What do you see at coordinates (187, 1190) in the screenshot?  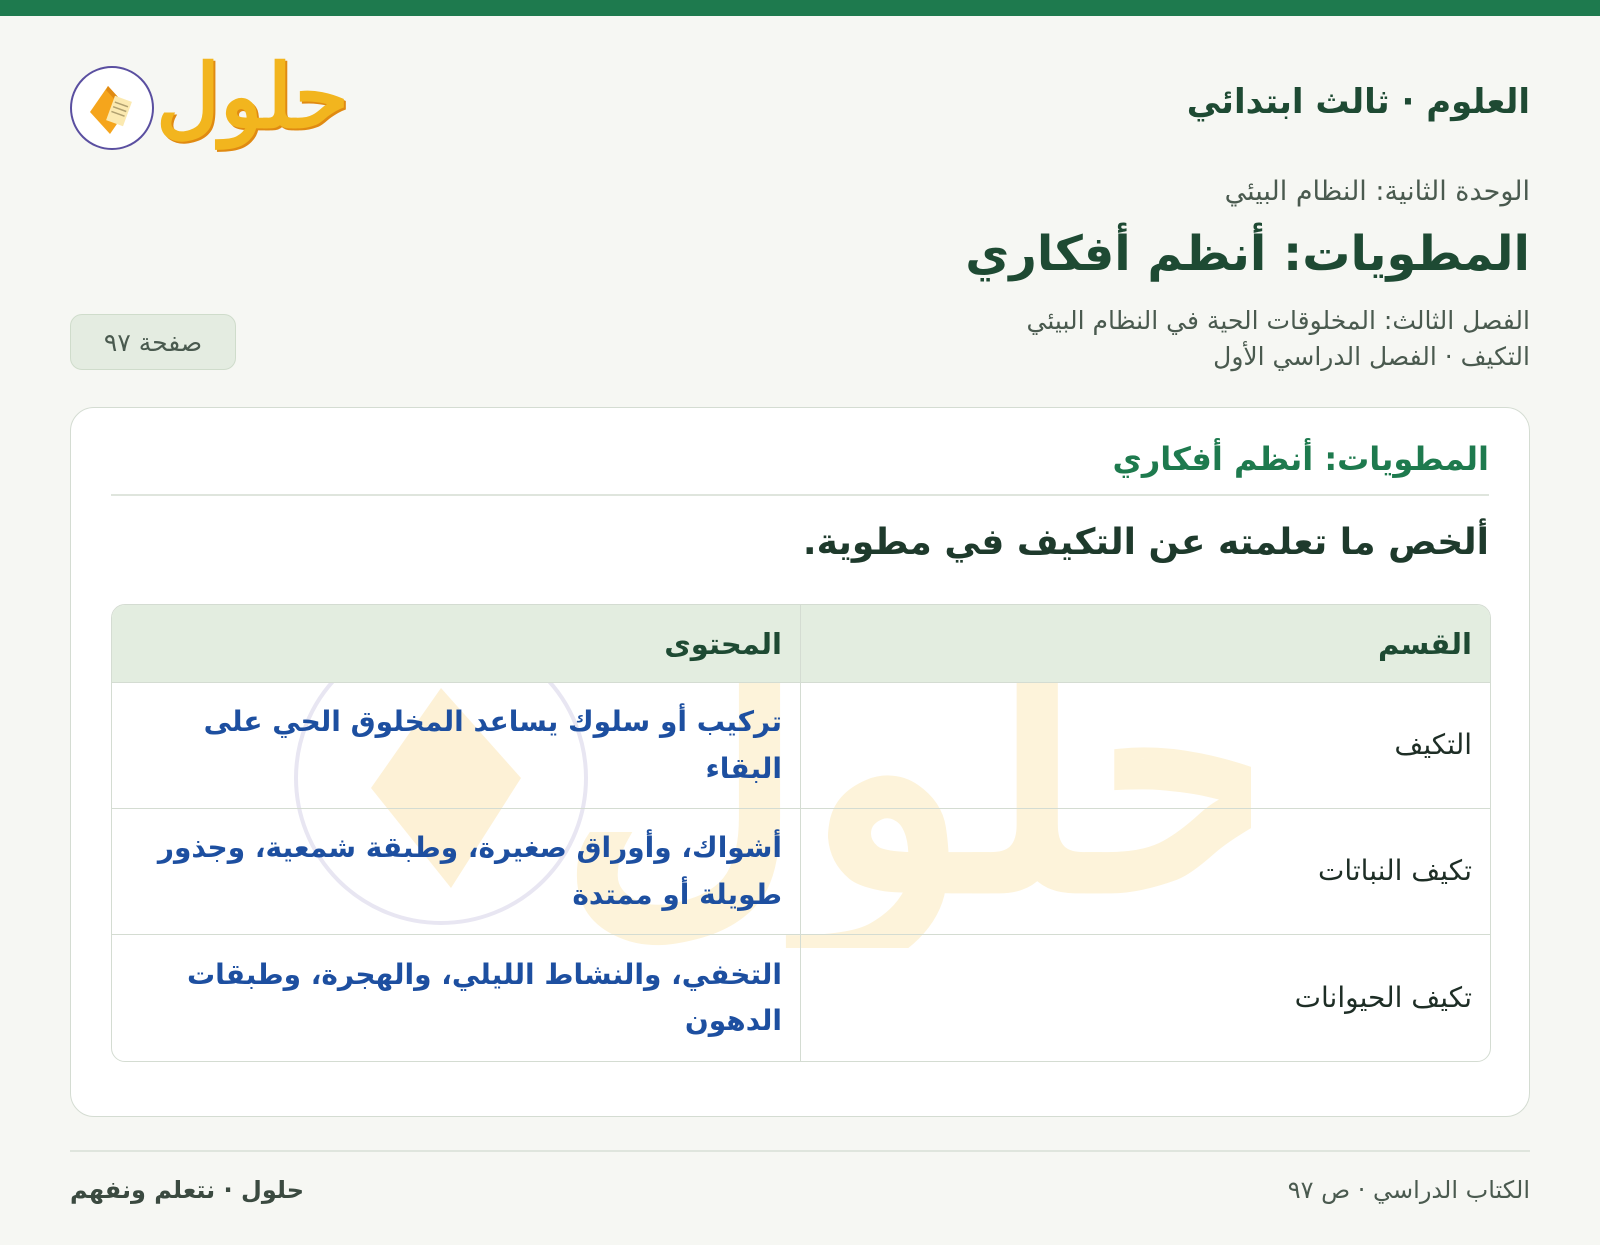 I see `footer-brand: حلول · نتعلم ونفهم` at bounding box center [187, 1190].